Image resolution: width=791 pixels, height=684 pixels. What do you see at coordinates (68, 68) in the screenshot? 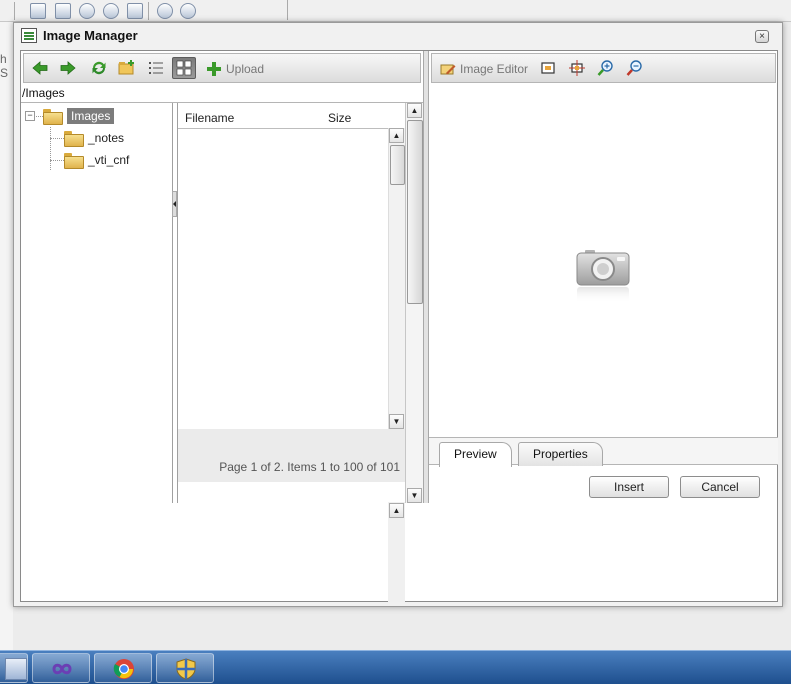
I see `forward-arrow-icon` at bounding box center [68, 68].